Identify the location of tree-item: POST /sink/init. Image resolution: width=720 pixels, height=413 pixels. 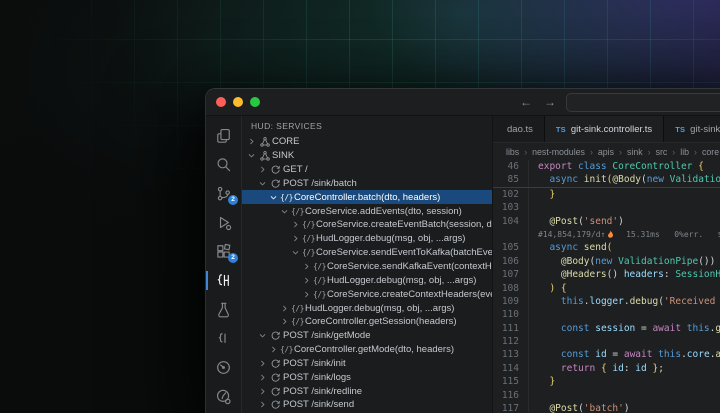
(367, 364).